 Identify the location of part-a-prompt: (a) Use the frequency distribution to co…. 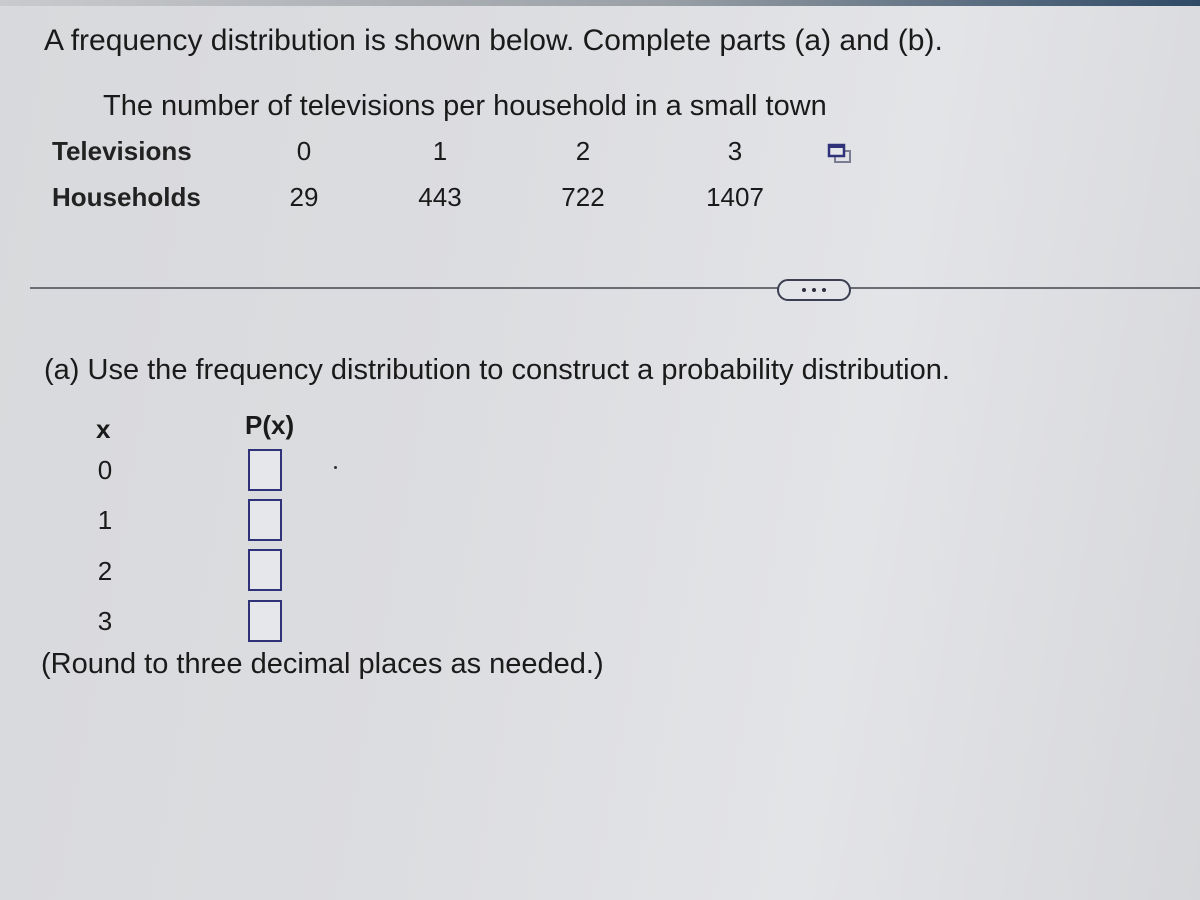
(497, 370).